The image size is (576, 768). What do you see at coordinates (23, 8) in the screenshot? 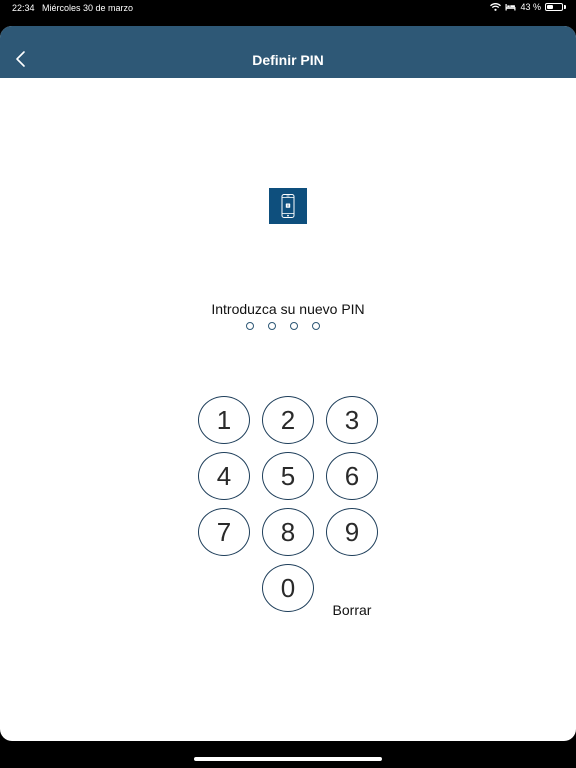
I see `status-time: 22:34` at bounding box center [23, 8].